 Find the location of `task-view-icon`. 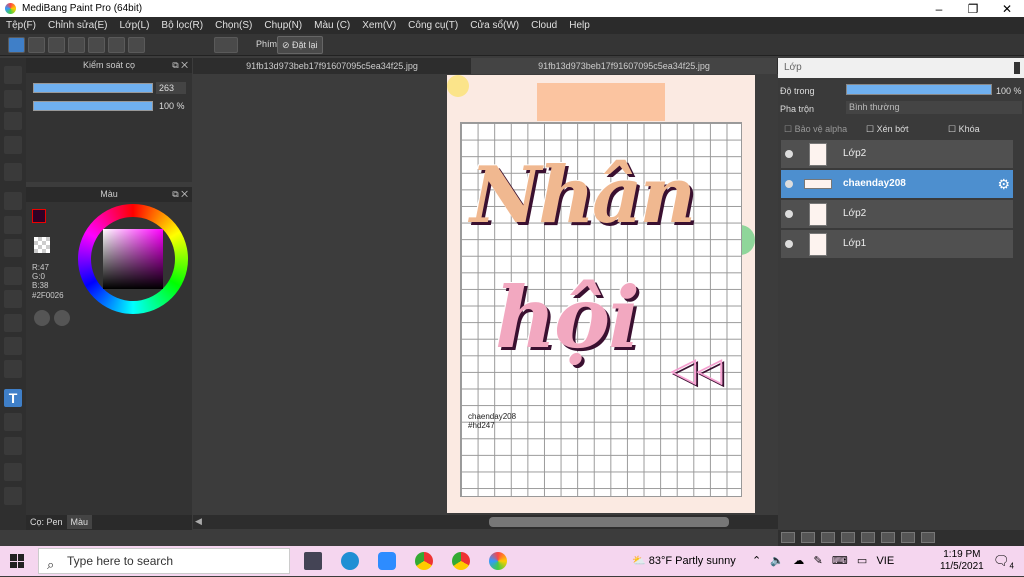

task-view-icon is located at coordinates (313, 561).